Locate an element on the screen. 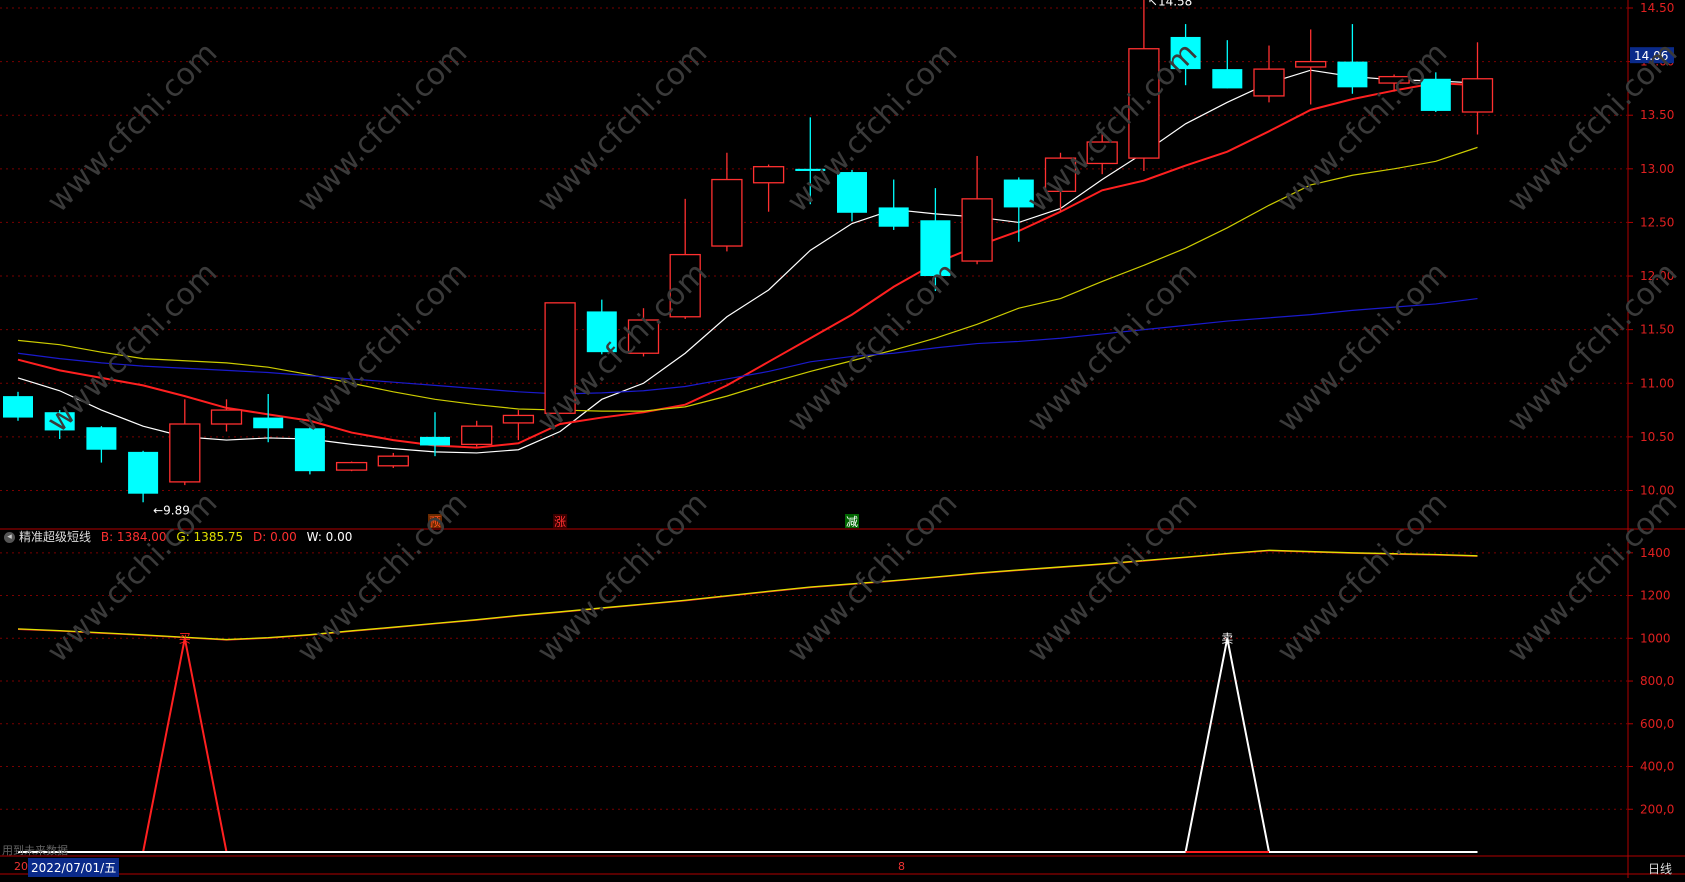 The width and height of the screenshot is (1685, 882). indicator-w-value: W: 0.00 is located at coordinates (329, 537).